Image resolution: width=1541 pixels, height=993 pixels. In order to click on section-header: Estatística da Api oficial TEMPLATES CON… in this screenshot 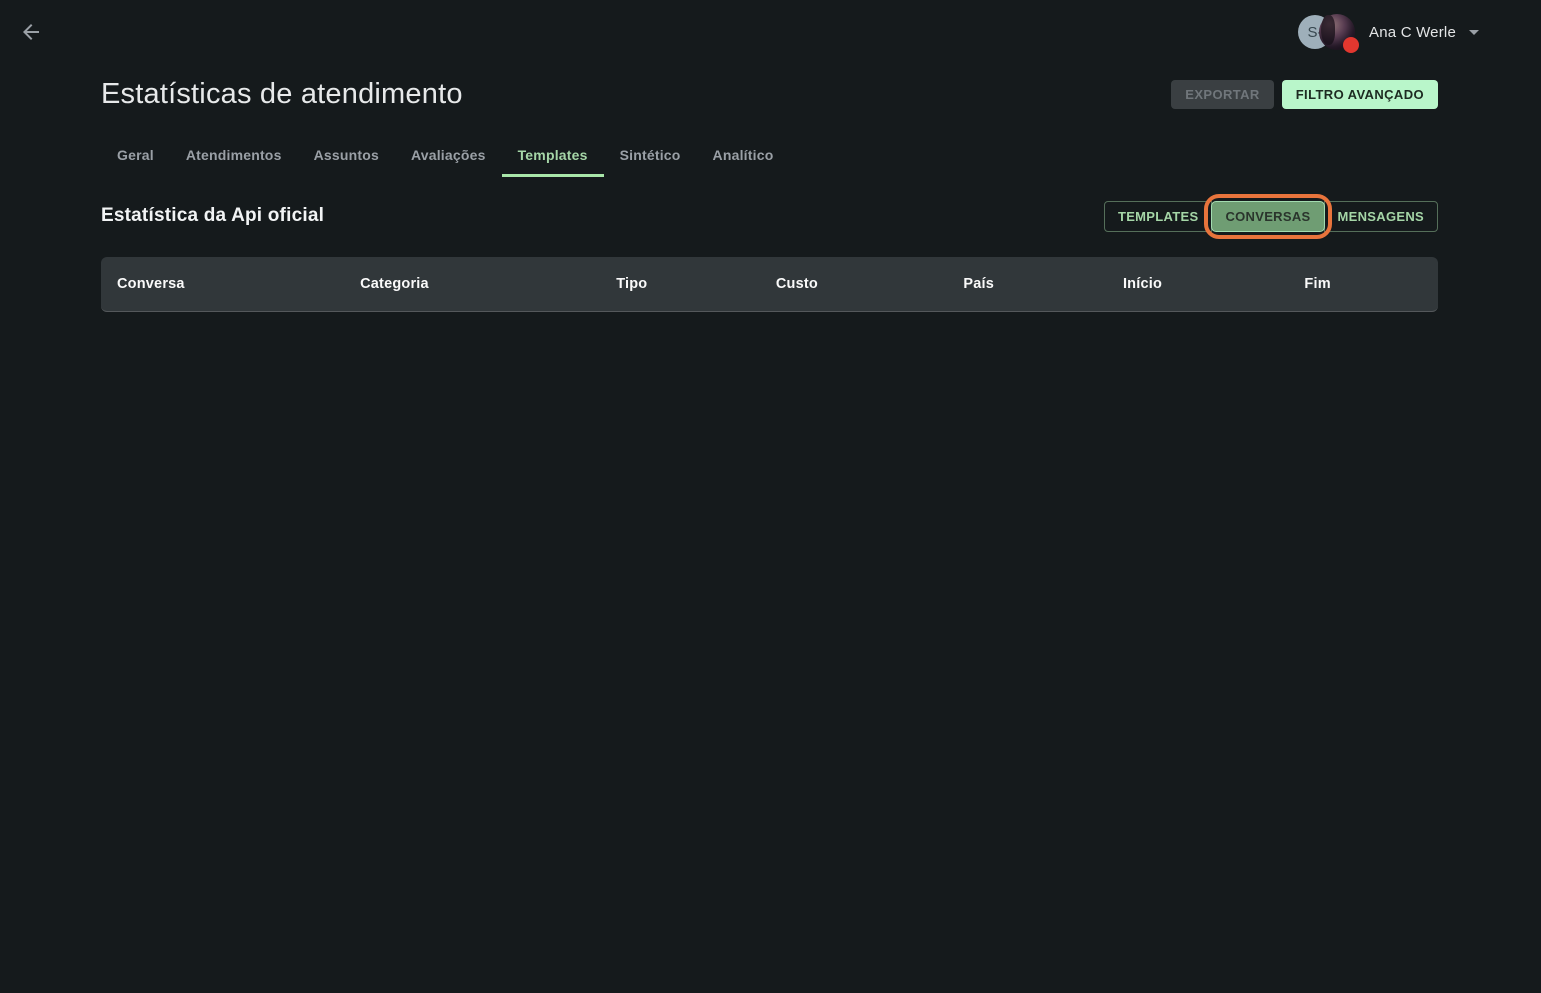, I will do `click(769, 216)`.